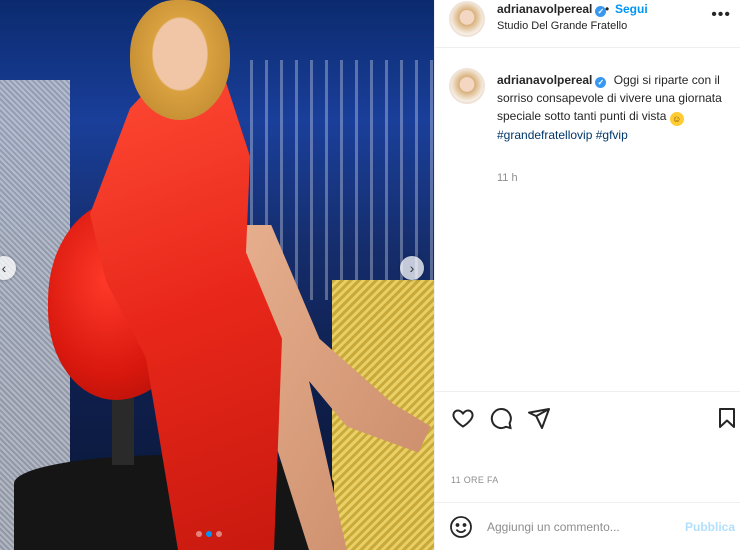  Describe the element at coordinates (475, 480) in the screenshot. I see `post-date: 11 ORE FA` at that location.